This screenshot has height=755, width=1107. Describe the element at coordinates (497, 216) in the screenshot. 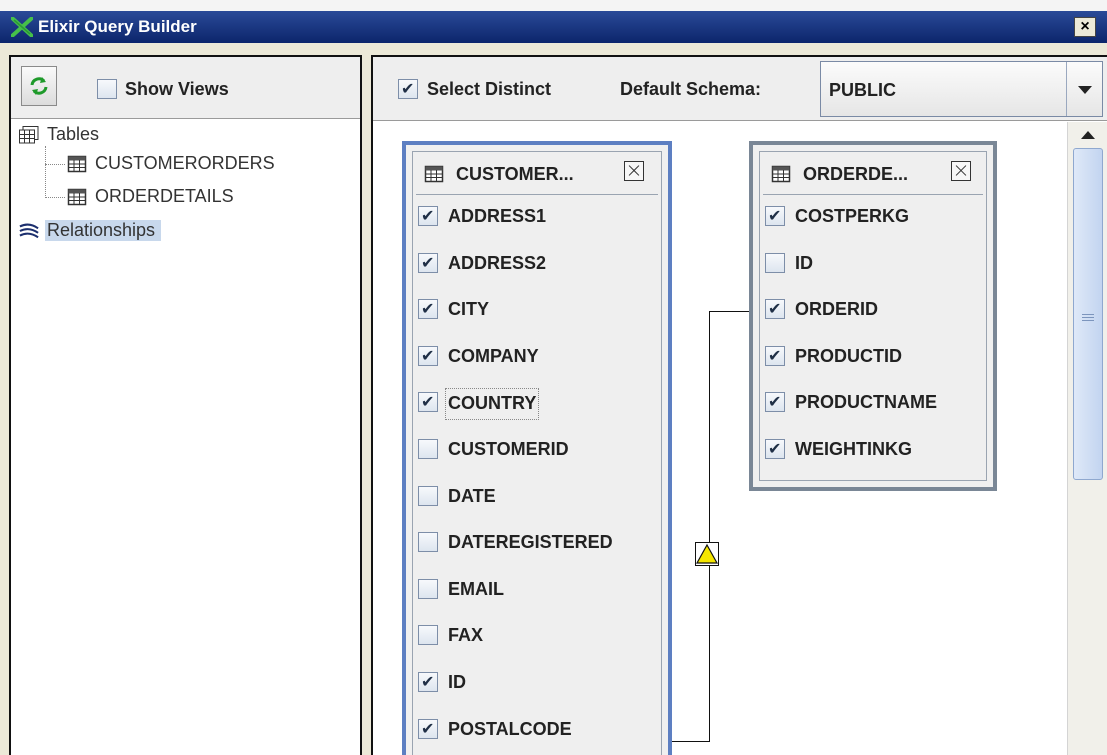

I see `field-name: ADDRESS1` at that location.